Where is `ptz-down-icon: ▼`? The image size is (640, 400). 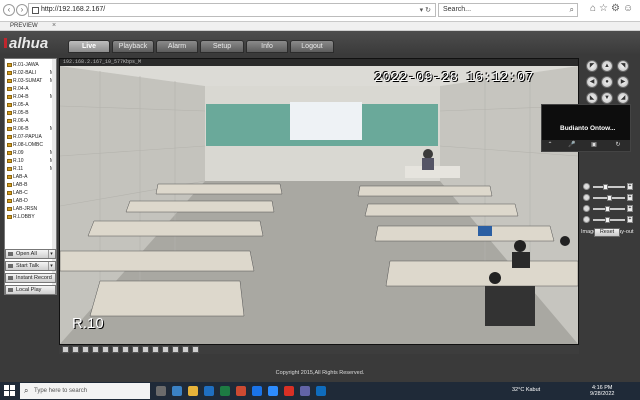 ptz-down-icon: ▼ is located at coordinates (607, 98).